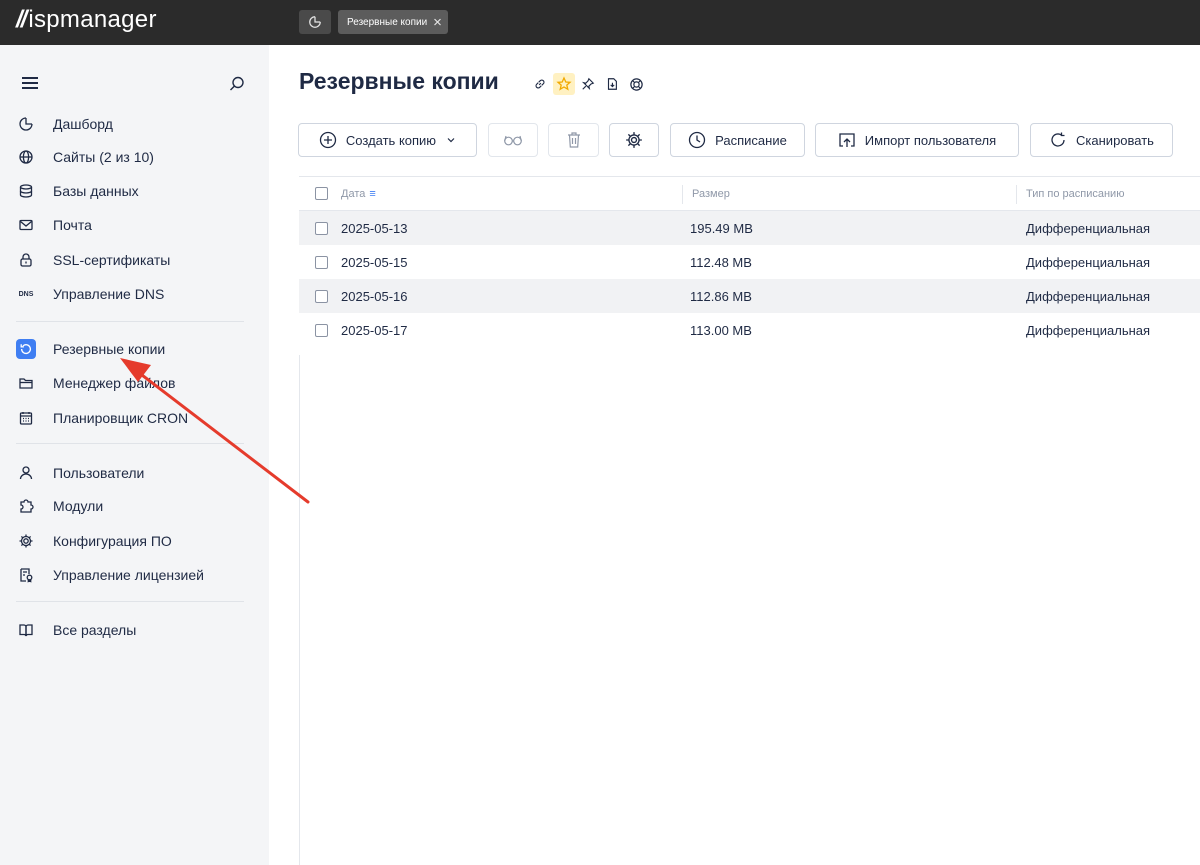  What do you see at coordinates (26, 630) in the screenshot?
I see `book-icon` at bounding box center [26, 630].